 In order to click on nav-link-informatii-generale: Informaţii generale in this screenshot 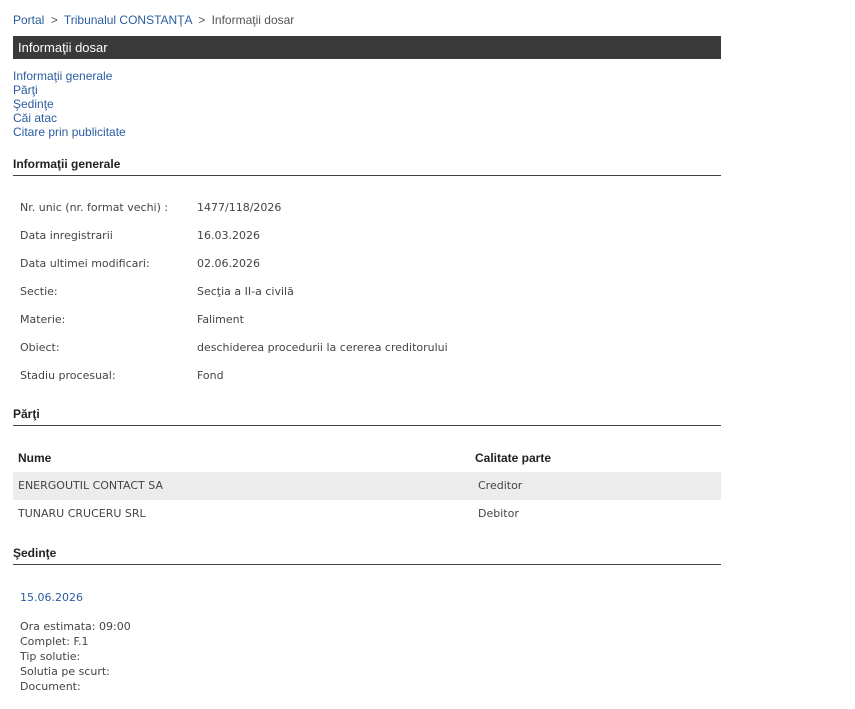, I will do `click(69, 76)`.